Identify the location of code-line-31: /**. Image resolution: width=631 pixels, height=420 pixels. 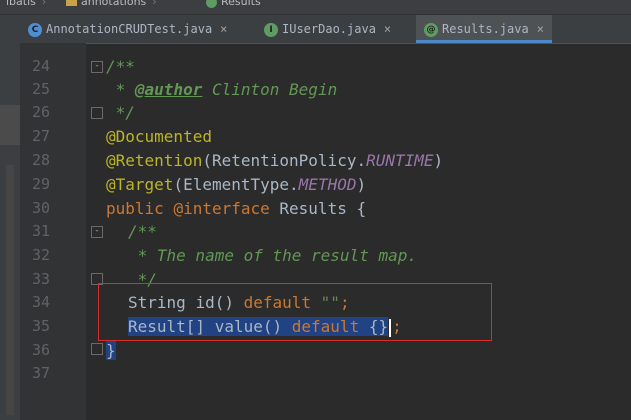
(142, 231).